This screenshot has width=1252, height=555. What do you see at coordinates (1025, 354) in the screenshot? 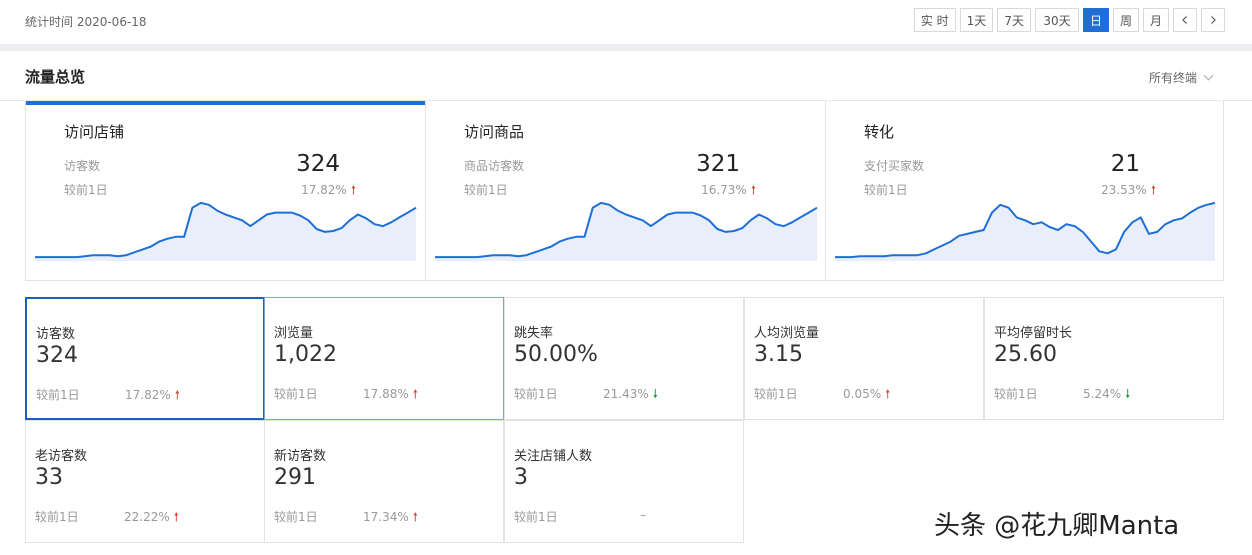
I see `metric-value: 25.60` at bounding box center [1025, 354].